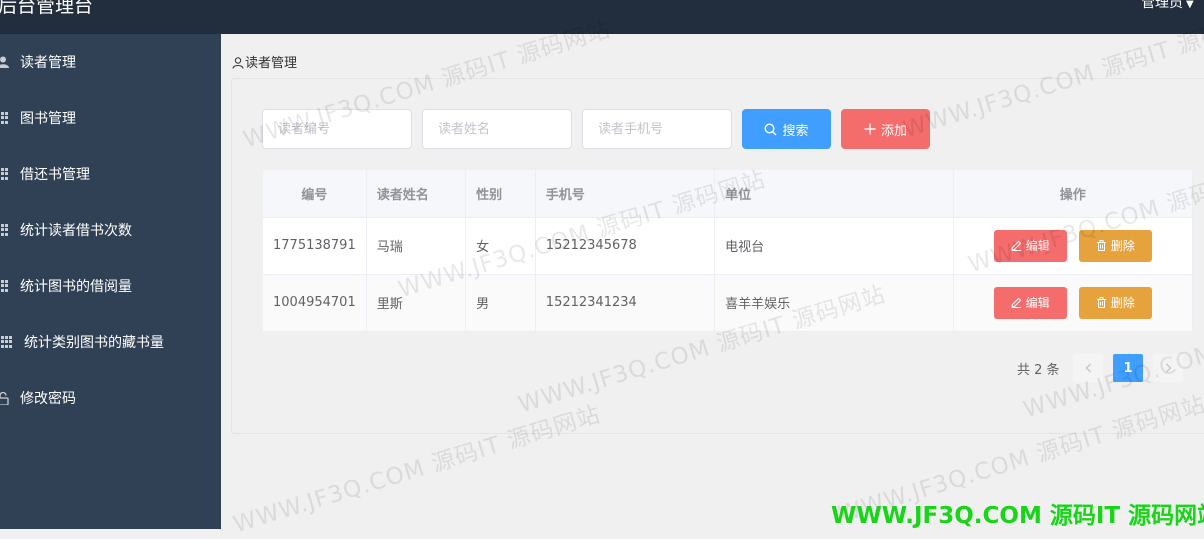  Describe the element at coordinates (315, 246) in the screenshot. I see `cell-id: 1775138791` at that location.